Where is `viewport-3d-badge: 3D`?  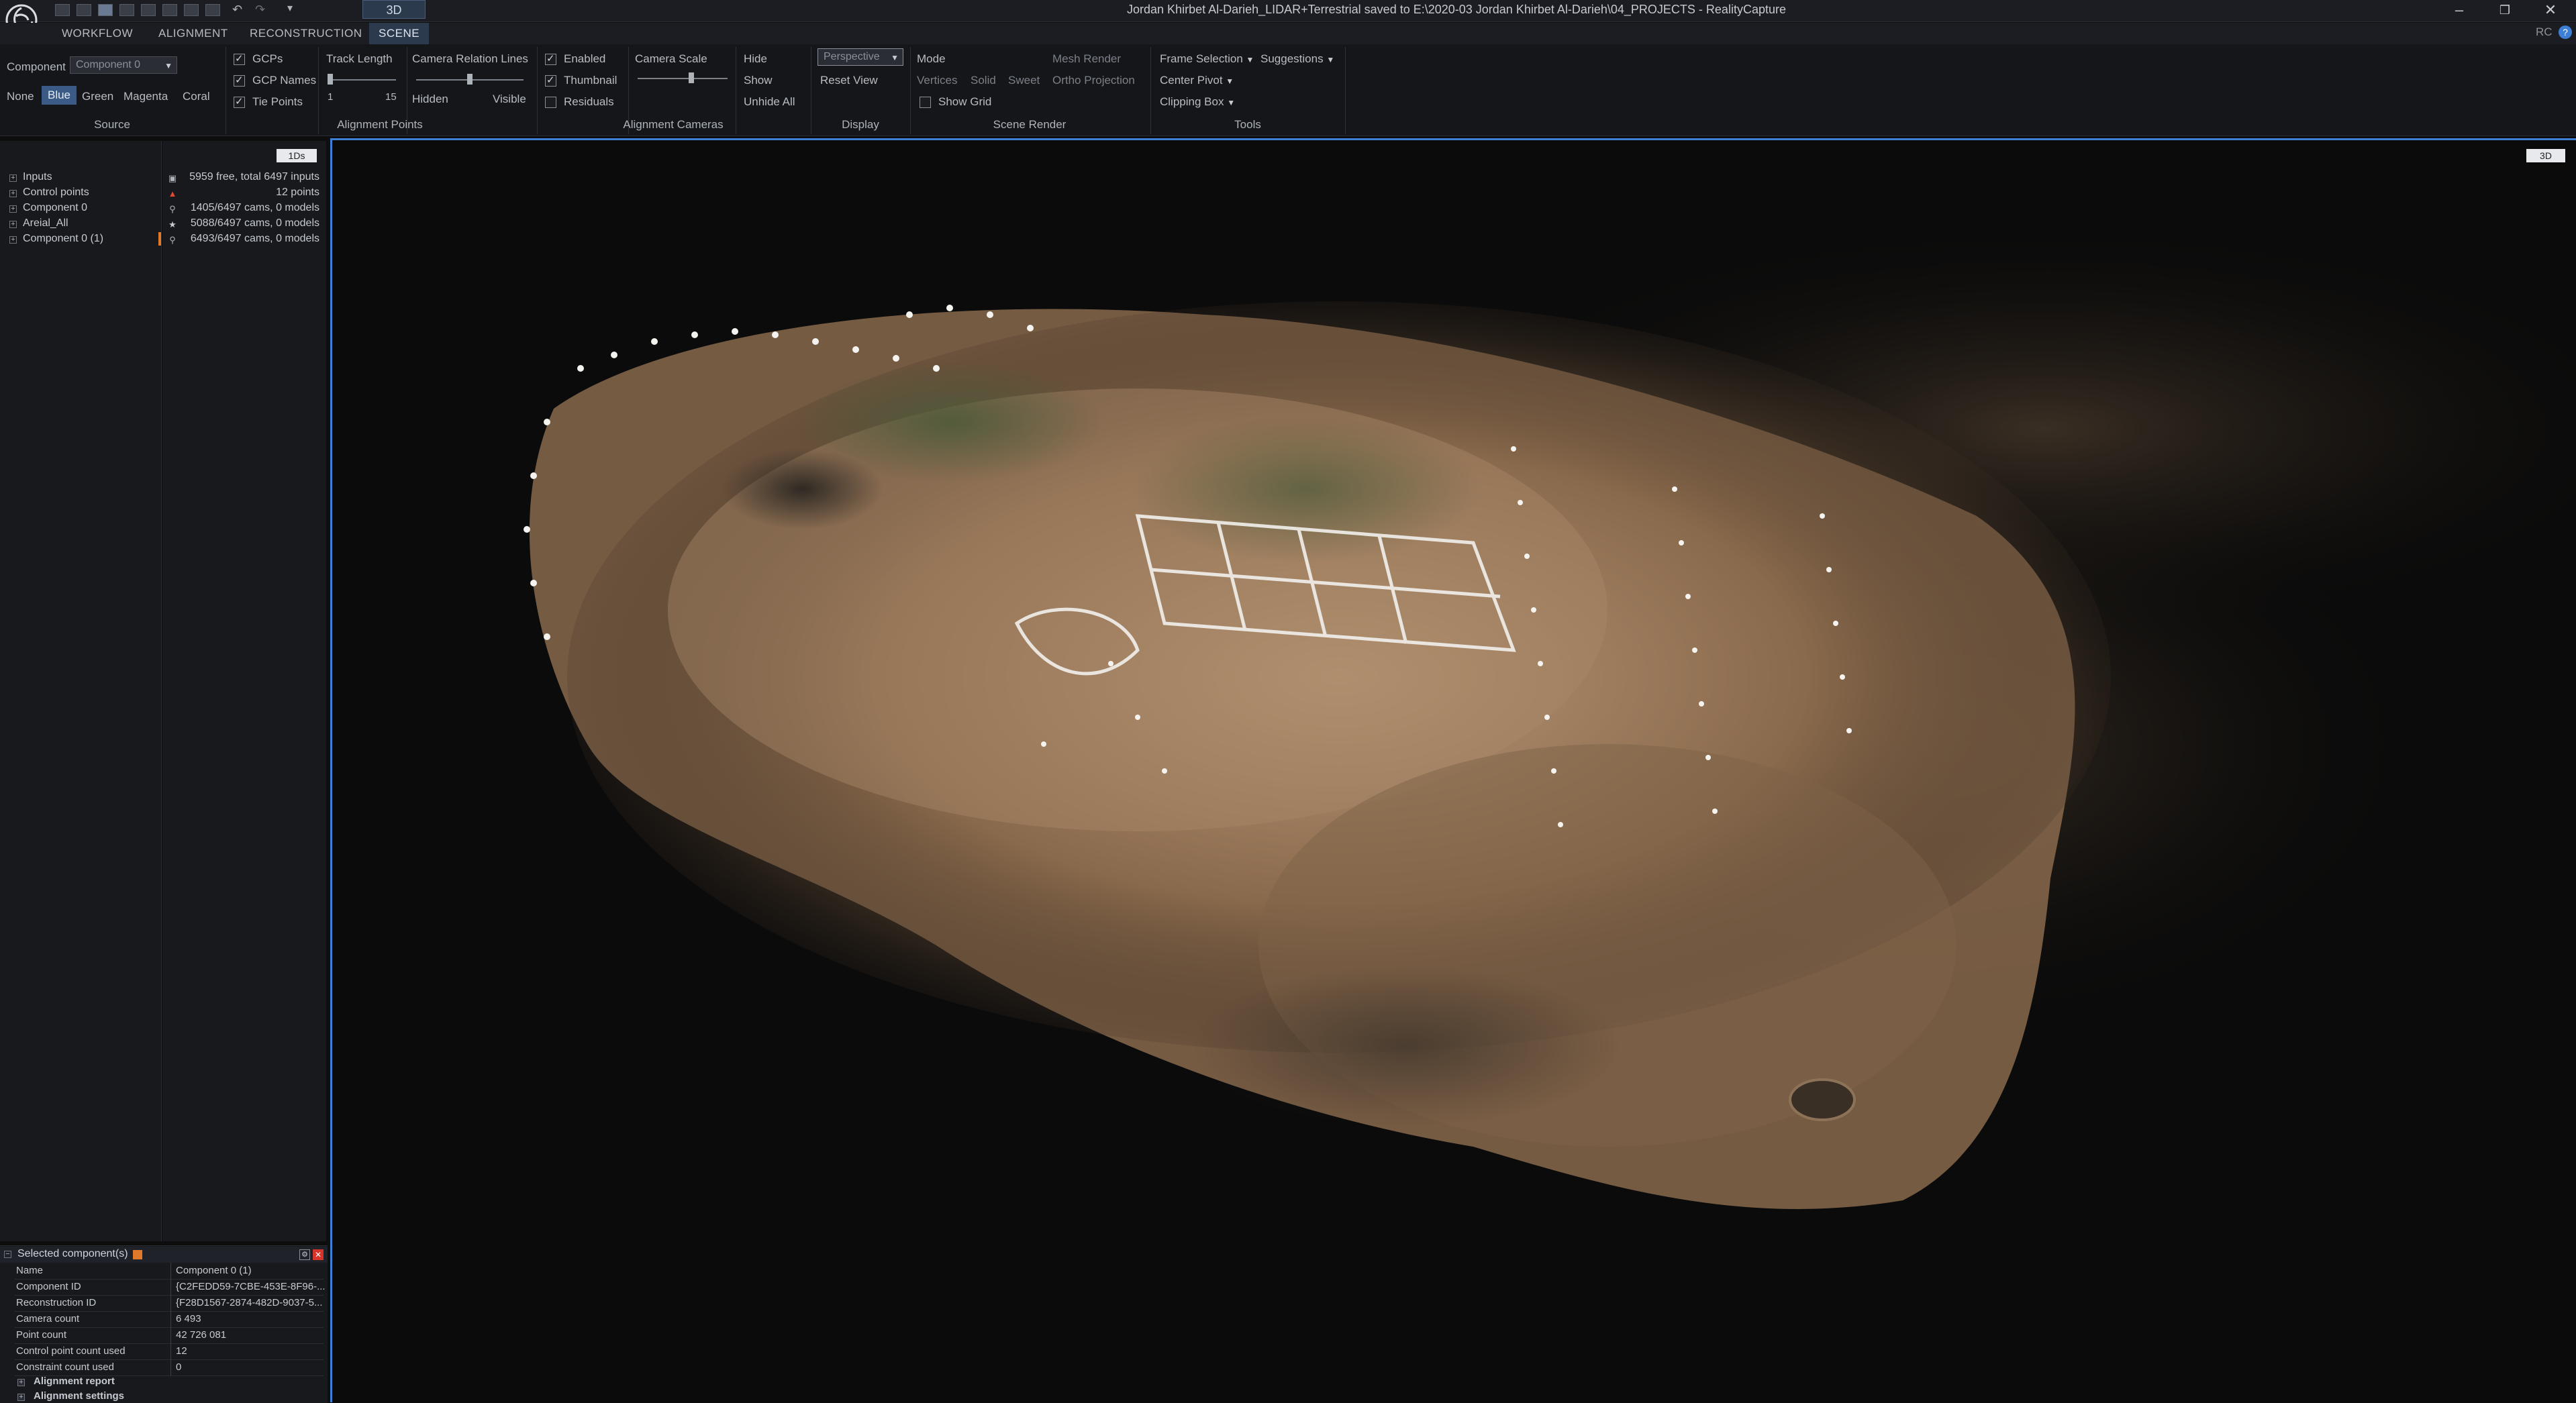
viewport-3d-badge: 3D is located at coordinates (2545, 156).